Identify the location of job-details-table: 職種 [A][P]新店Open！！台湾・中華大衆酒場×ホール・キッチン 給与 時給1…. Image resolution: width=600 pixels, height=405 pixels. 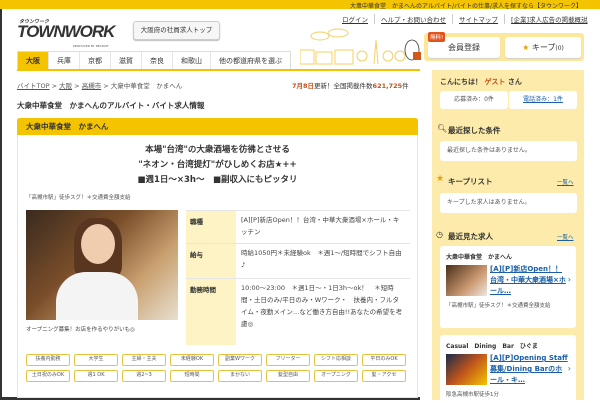
(298, 277).